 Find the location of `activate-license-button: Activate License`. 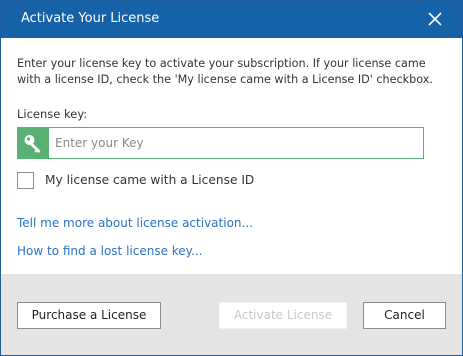

activate-license-button: Activate License is located at coordinates (283, 315).